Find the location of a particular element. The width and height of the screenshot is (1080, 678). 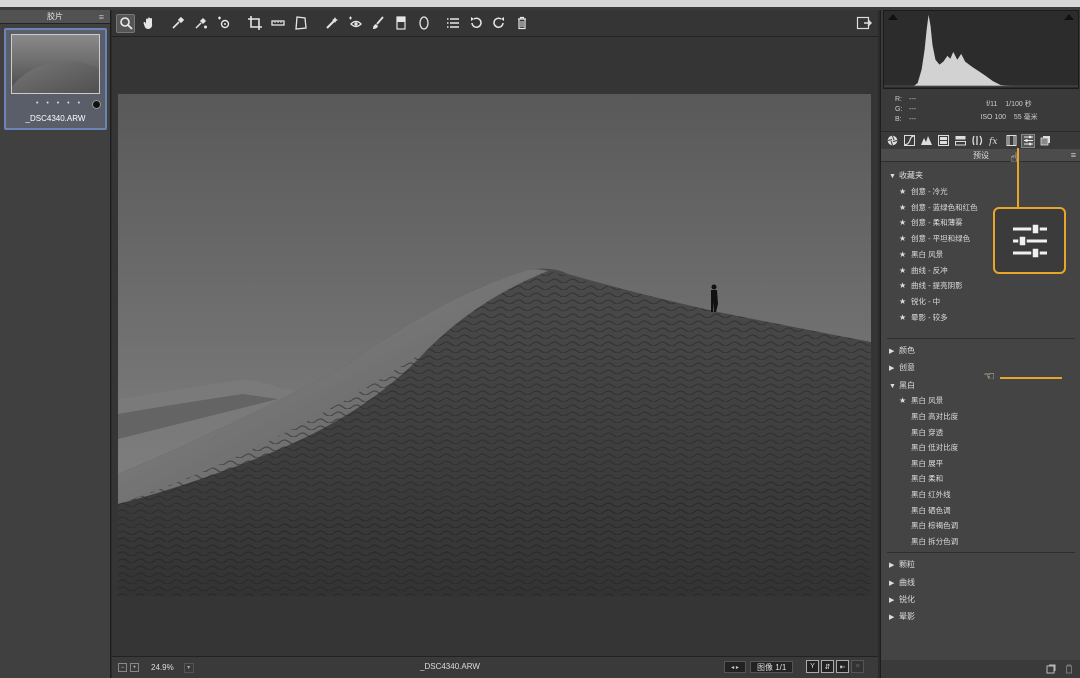

zoom-dropdown-icon: ▾ is located at coordinates (188, 667).